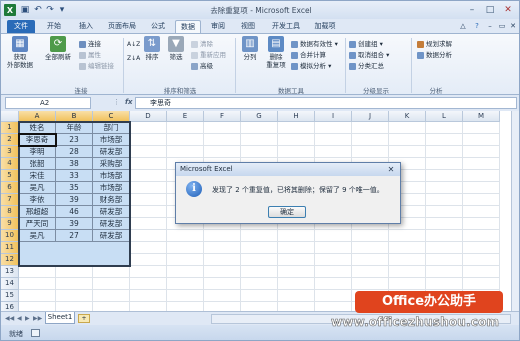 This screenshot has width=520, height=341. I want to click on filter-button: ▼ 筛选, so click(176, 48).